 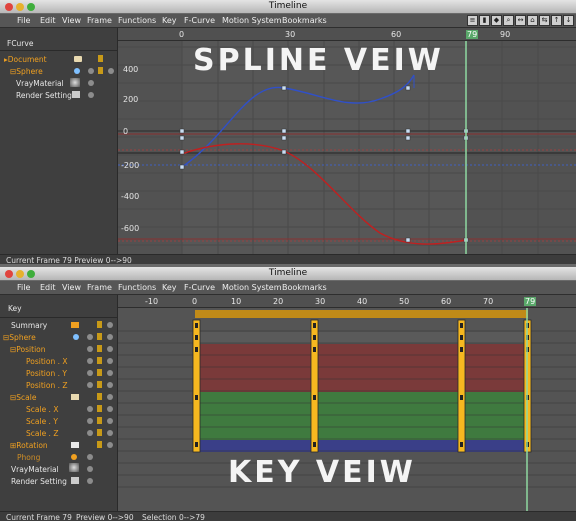 I want to click on tree-item-scale-y: Scale . Y, so click(x=42, y=421).